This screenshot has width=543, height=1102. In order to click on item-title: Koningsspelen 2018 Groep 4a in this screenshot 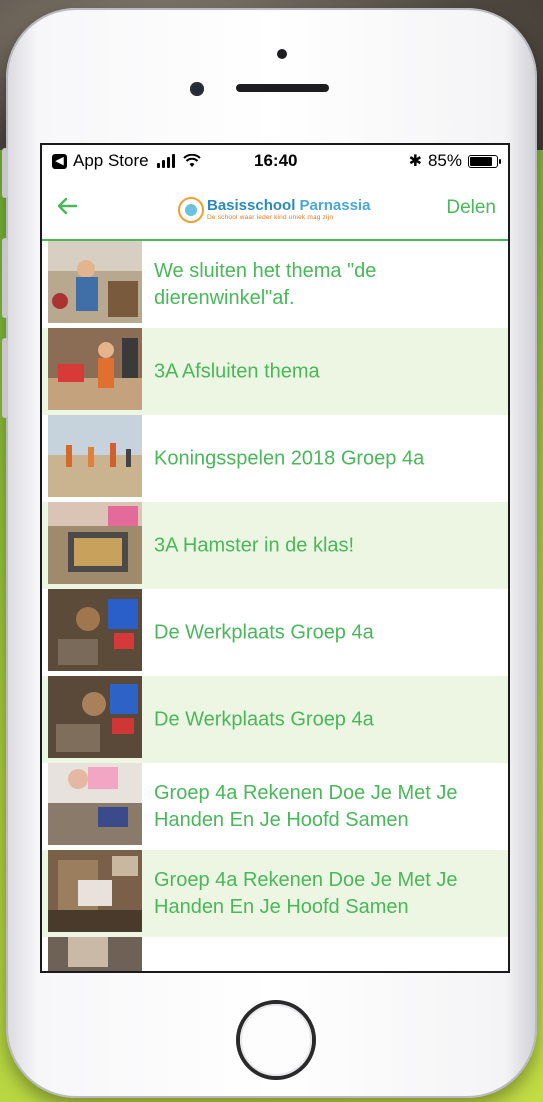, I will do `click(289, 458)`.